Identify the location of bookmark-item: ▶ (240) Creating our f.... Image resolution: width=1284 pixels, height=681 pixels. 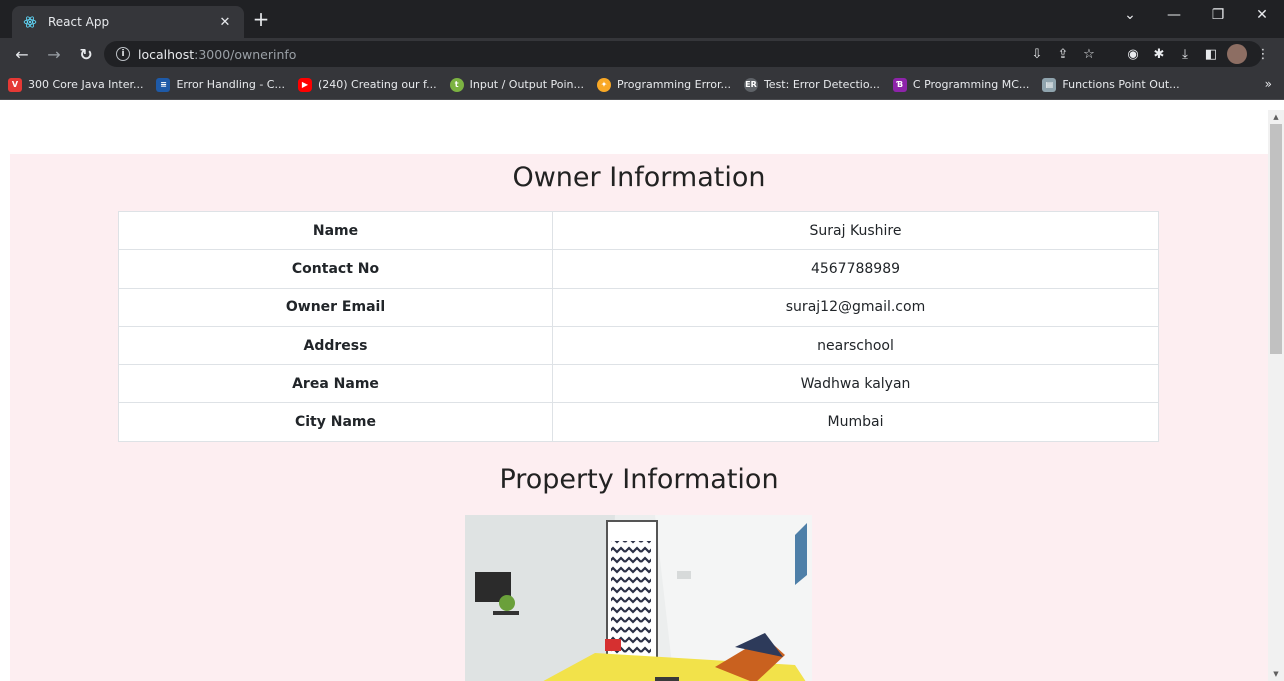
(367, 84).